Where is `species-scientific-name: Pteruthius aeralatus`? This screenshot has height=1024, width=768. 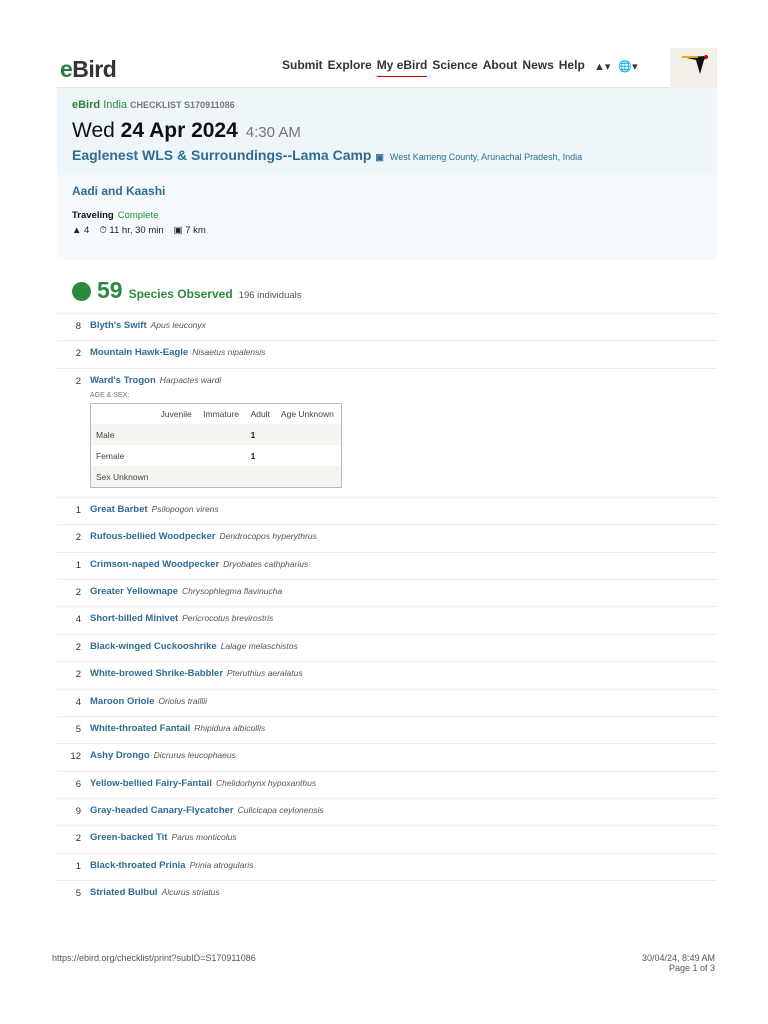 species-scientific-name: Pteruthius aeralatus is located at coordinates (265, 673).